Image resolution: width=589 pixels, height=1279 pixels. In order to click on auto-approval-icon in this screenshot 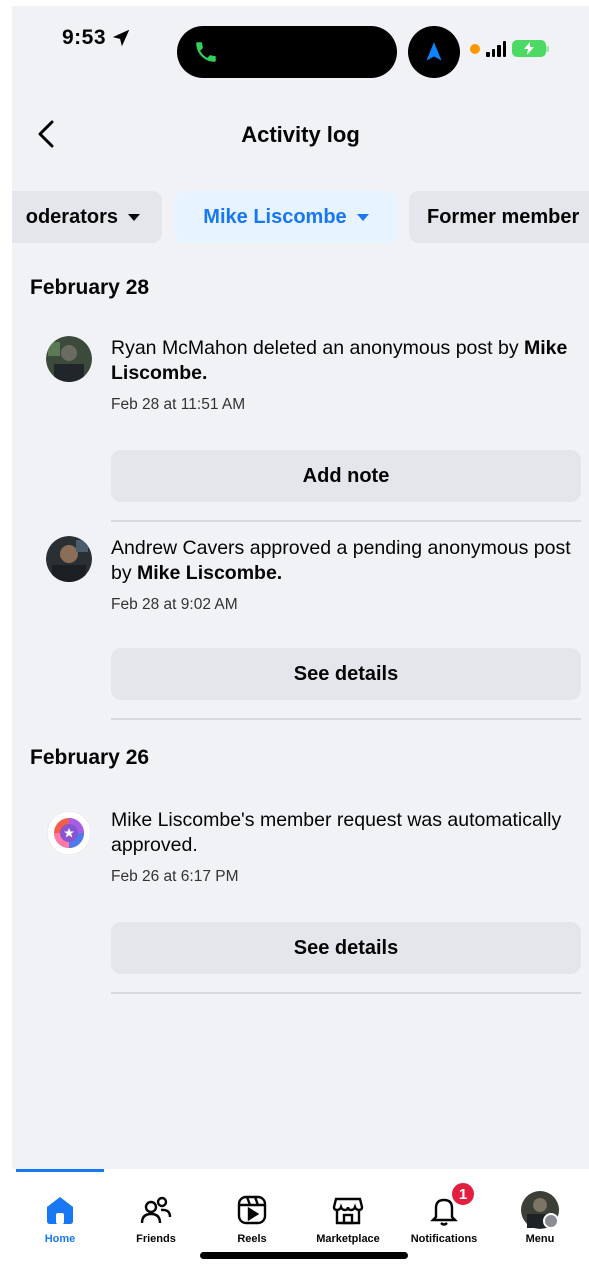, I will do `click(69, 833)`.